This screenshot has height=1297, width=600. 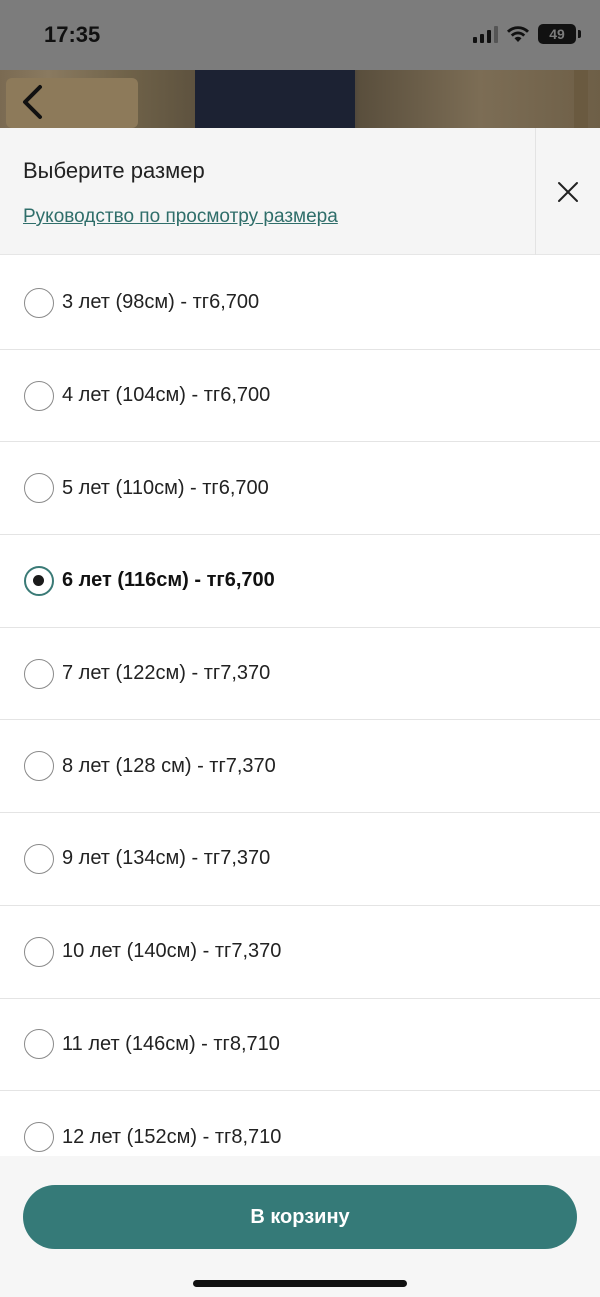 What do you see at coordinates (300, 581) in the screenshot?
I see `size-option: 6 лет (116см) - тг6,700` at bounding box center [300, 581].